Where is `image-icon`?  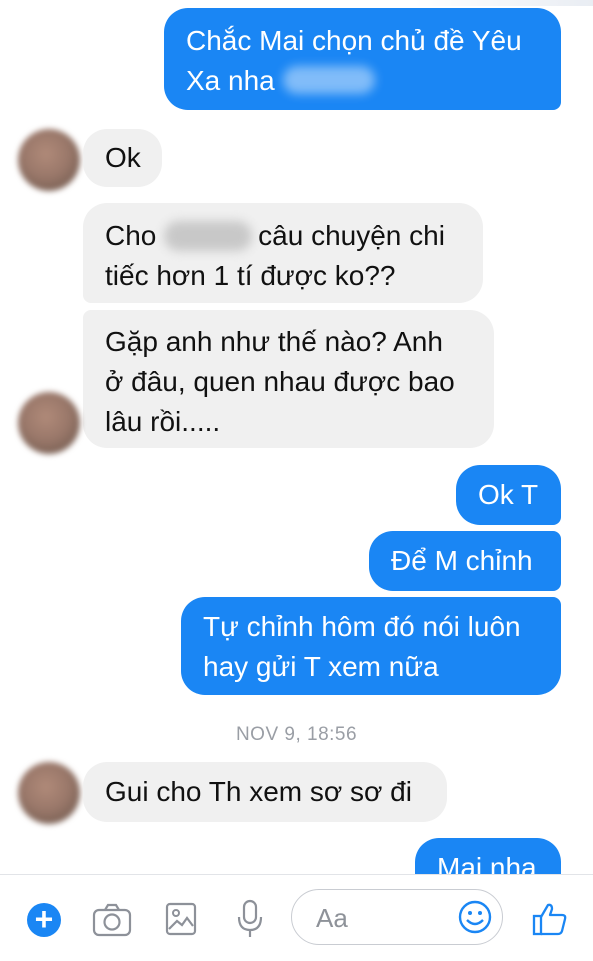
image-icon is located at coordinates (181, 919).